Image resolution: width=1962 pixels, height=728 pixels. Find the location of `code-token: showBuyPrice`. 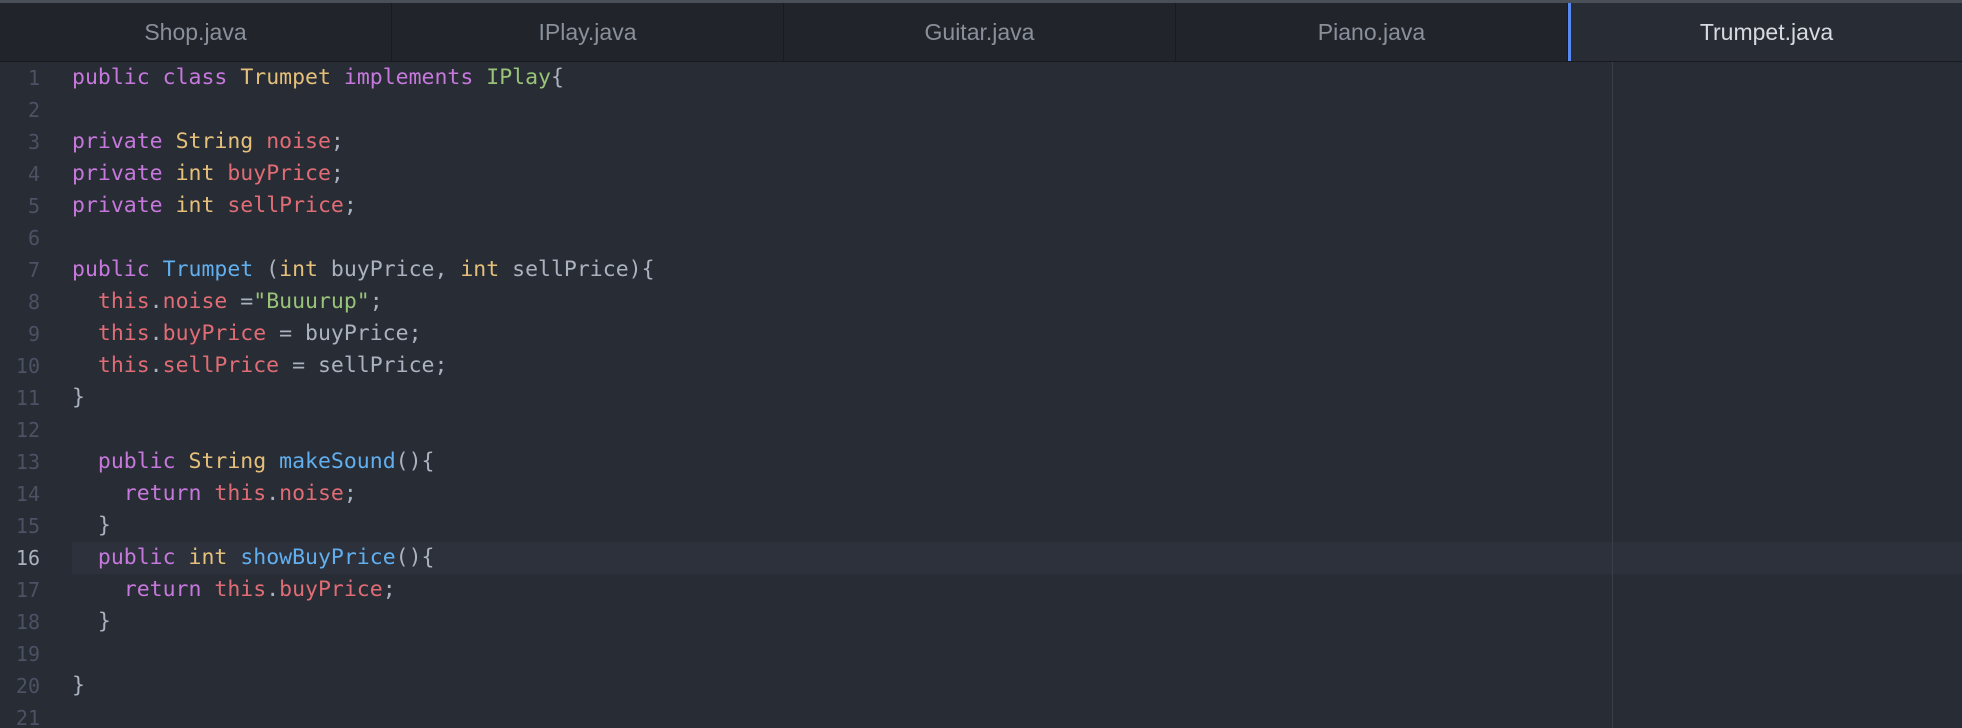

code-token: showBuyPrice is located at coordinates (318, 557).